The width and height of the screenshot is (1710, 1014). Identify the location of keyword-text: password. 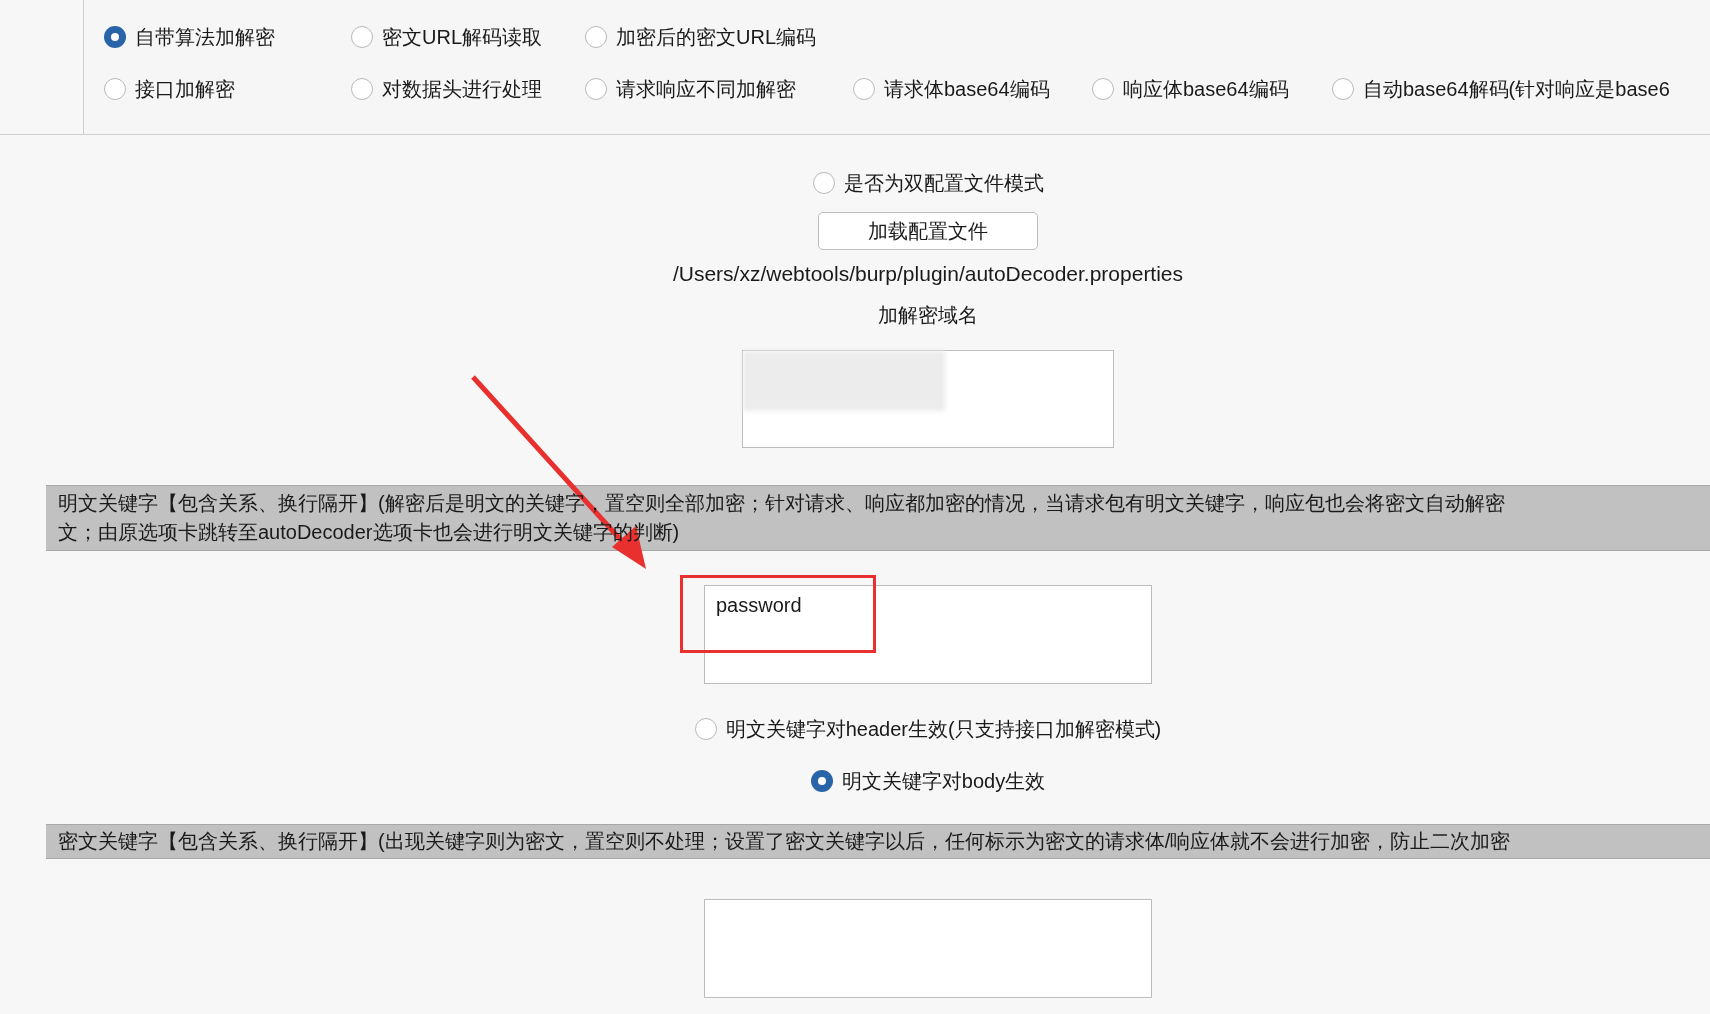
(759, 604).